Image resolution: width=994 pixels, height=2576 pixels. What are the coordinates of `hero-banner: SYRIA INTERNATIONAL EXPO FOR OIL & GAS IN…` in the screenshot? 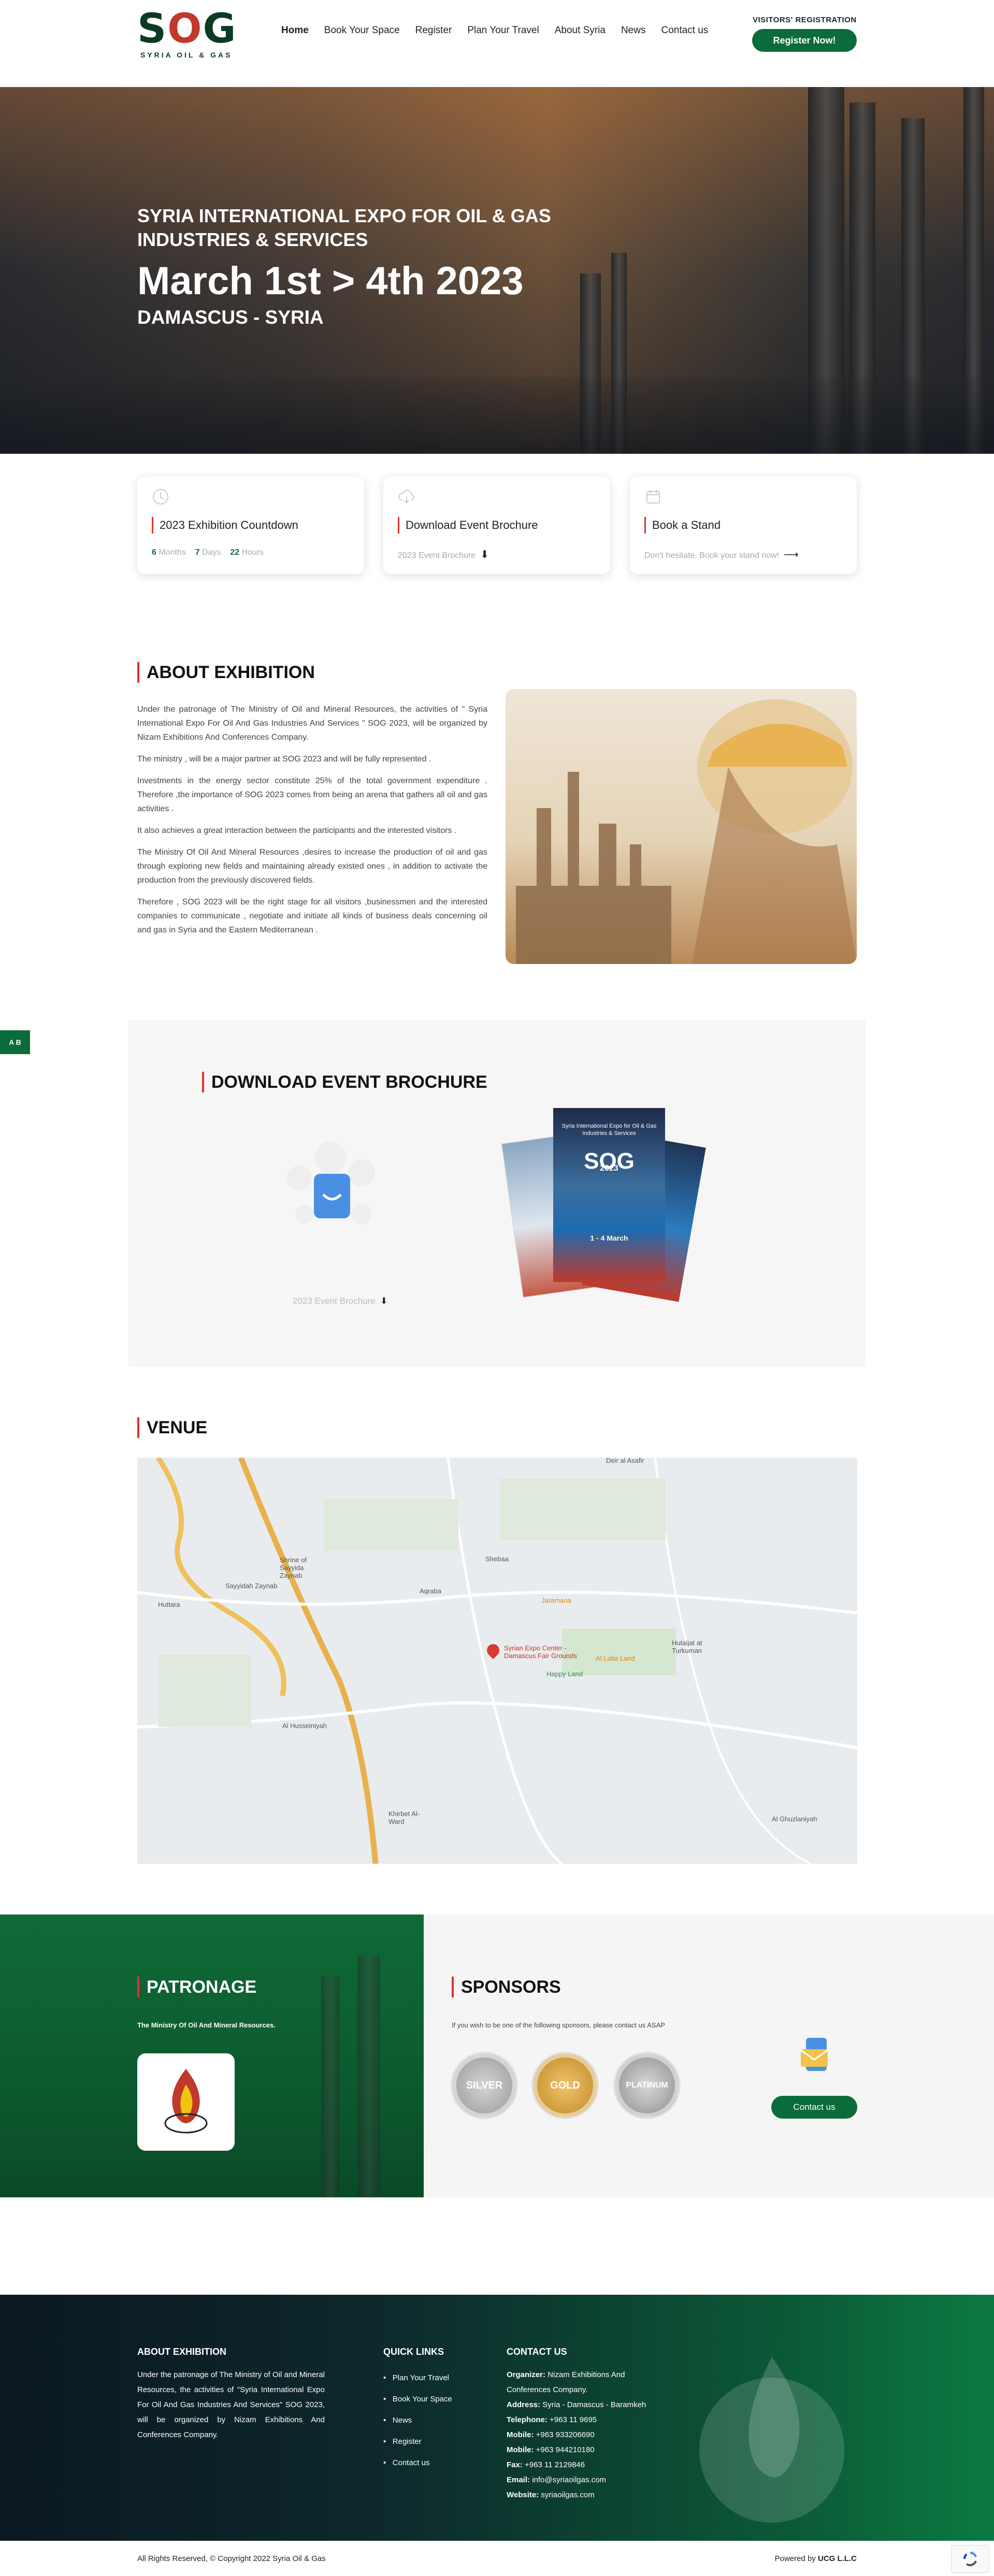 It's located at (497, 270).